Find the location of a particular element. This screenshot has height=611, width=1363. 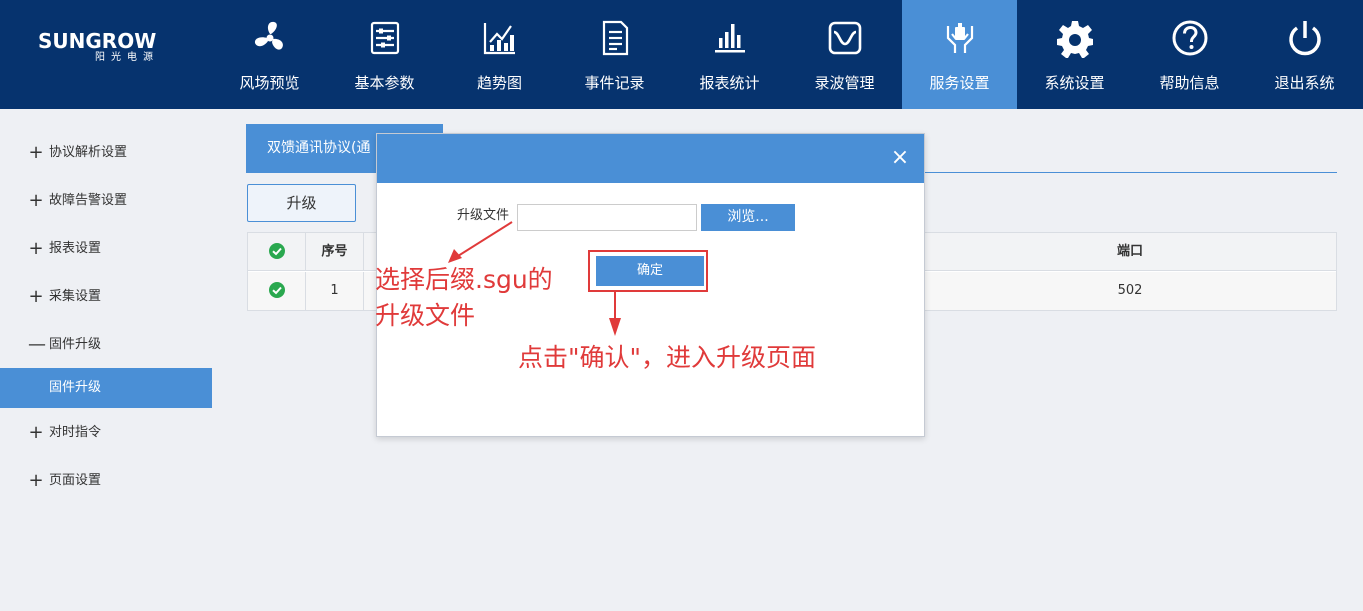

select-all-cell is located at coordinates (277, 252).